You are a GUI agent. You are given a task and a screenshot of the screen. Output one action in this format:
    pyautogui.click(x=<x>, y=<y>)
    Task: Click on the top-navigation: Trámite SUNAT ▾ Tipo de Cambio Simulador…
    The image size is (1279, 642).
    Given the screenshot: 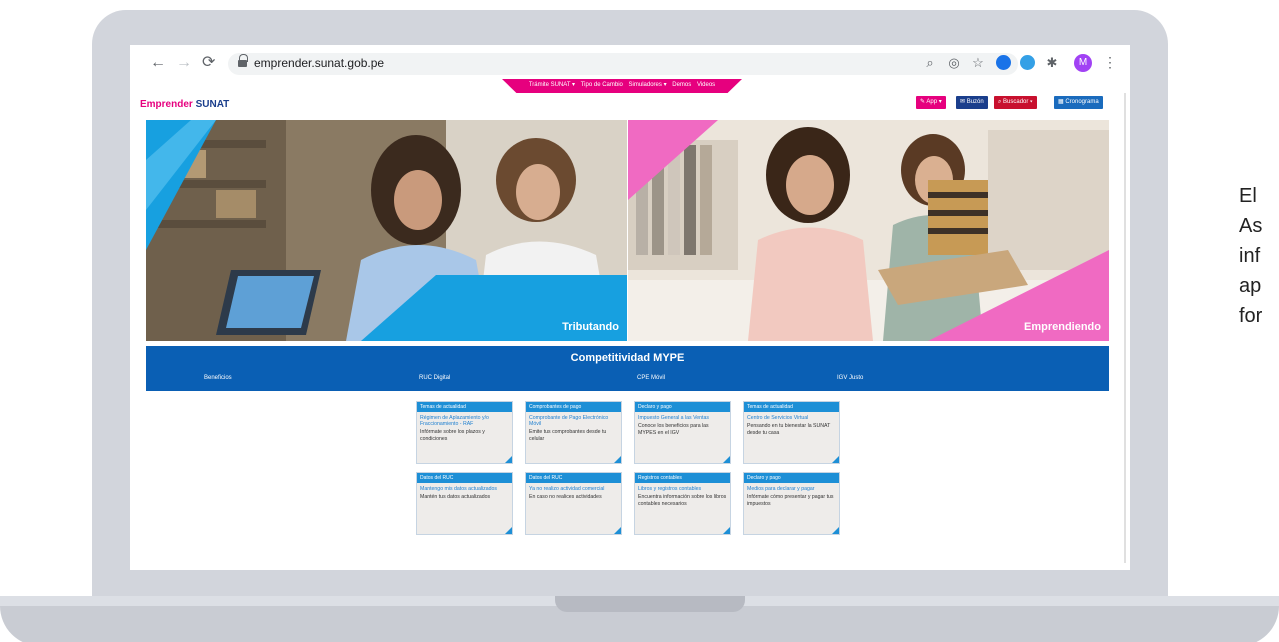 What is the action you would take?
    pyautogui.click(x=622, y=86)
    